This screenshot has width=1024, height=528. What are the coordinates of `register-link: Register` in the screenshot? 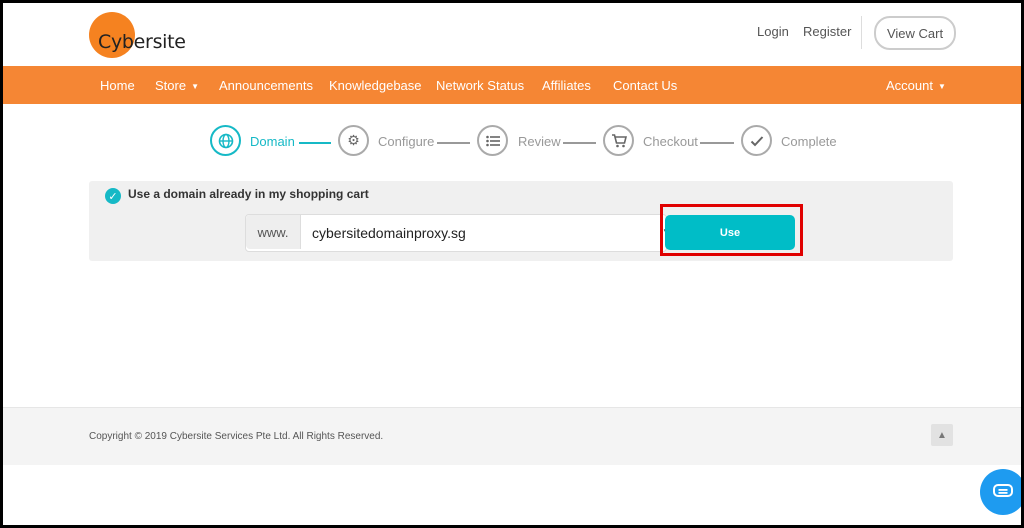 It's located at (827, 31).